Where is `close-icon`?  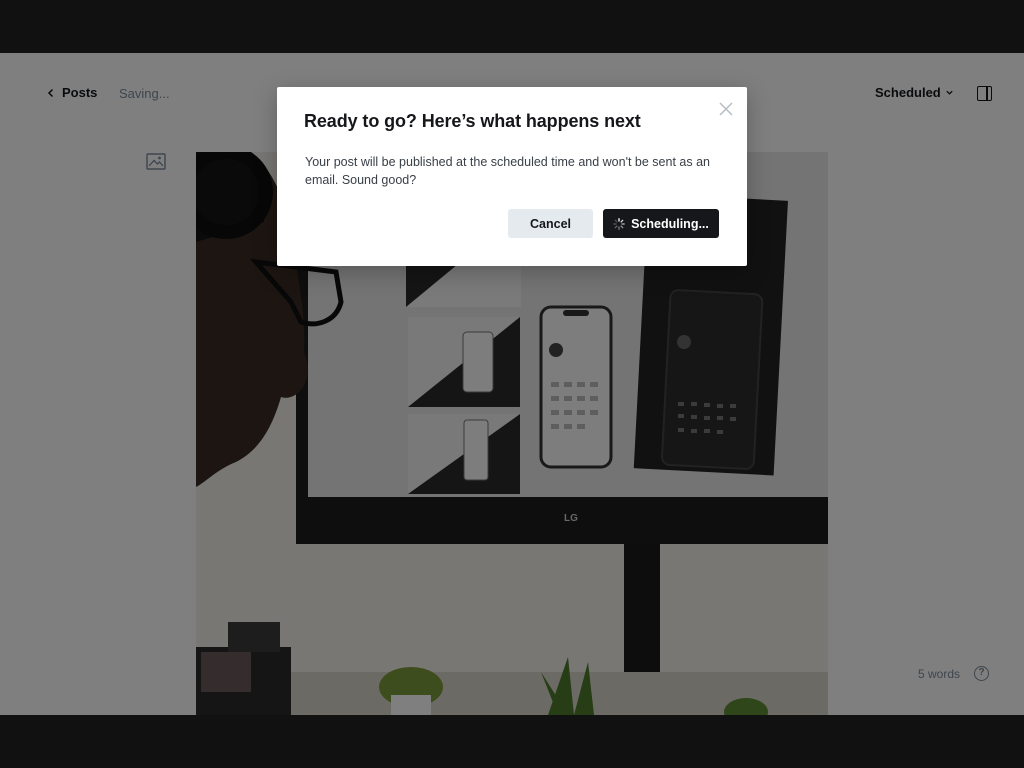 close-icon is located at coordinates (726, 109).